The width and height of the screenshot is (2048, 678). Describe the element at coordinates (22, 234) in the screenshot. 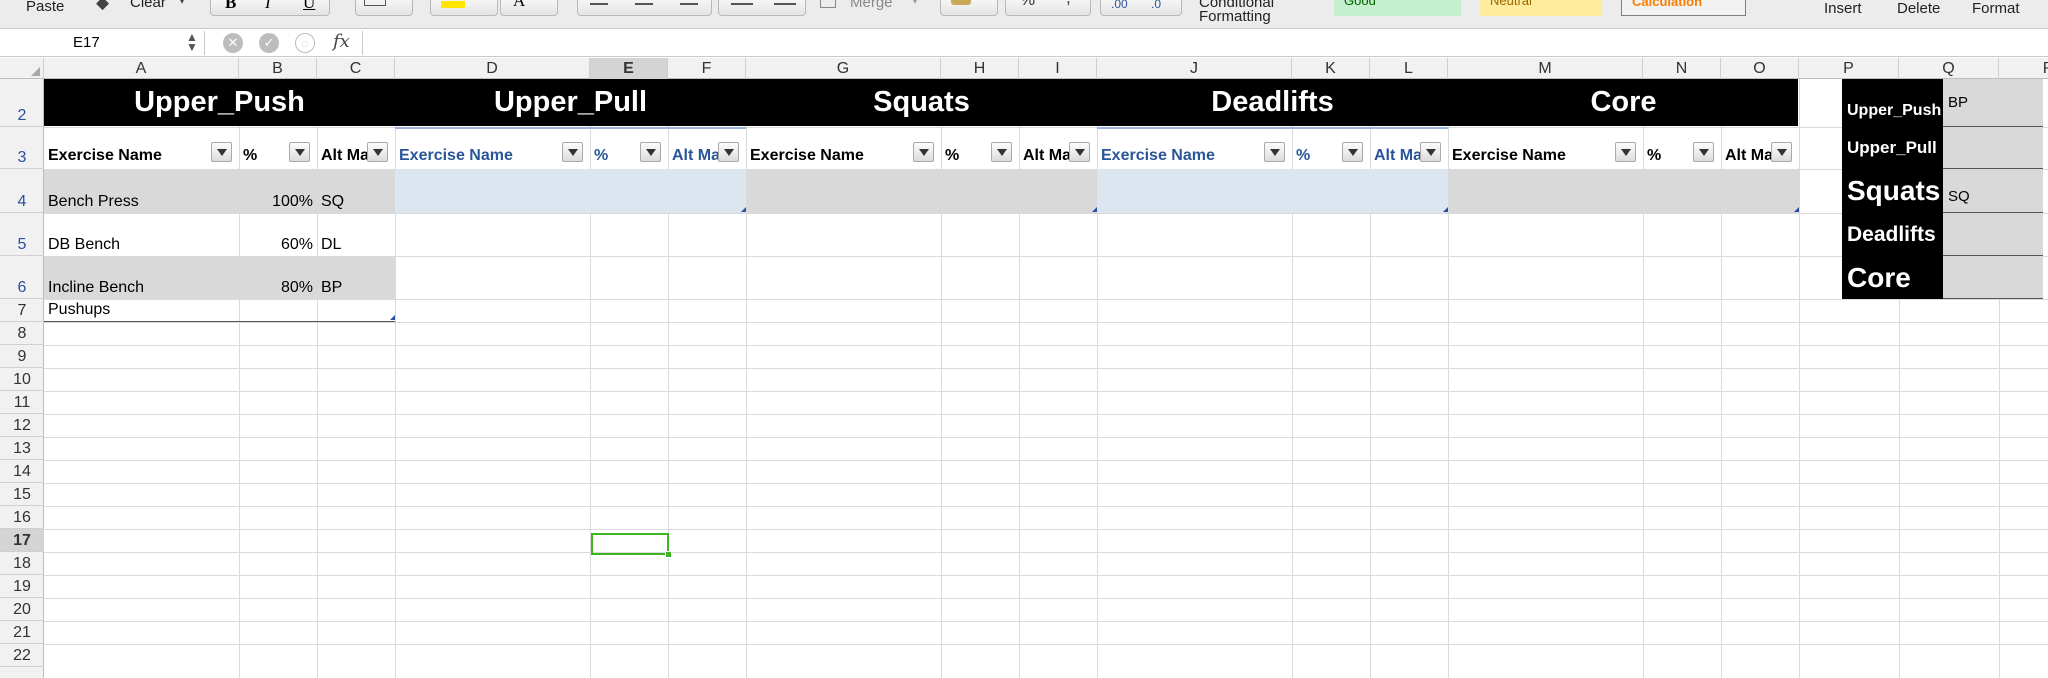

I see `row-header-5: 5` at that location.